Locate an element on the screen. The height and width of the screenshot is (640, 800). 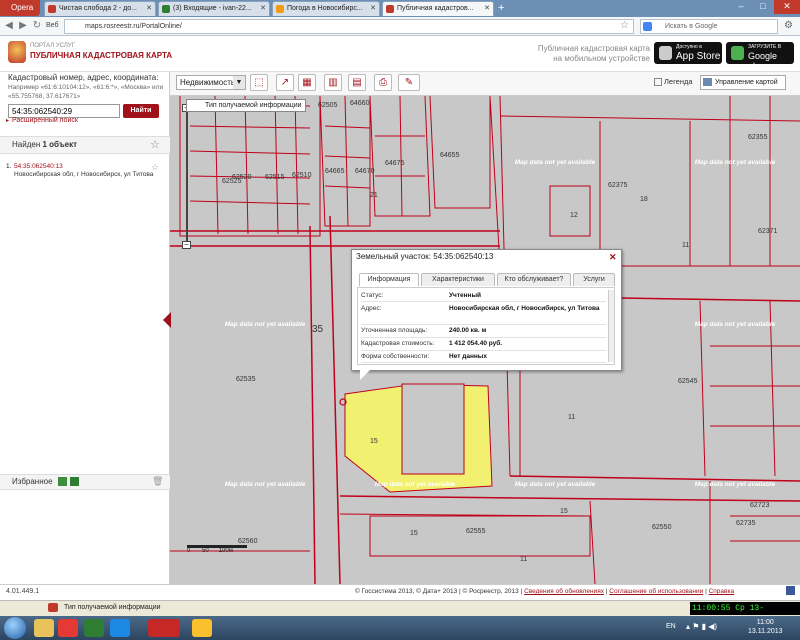
yandex-icon is located at coordinates (68, 628).